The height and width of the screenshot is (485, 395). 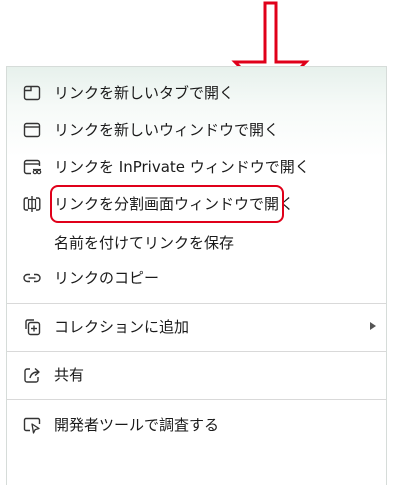 What do you see at coordinates (197, 375) in the screenshot?
I see `menu-item-share: 共有` at bounding box center [197, 375].